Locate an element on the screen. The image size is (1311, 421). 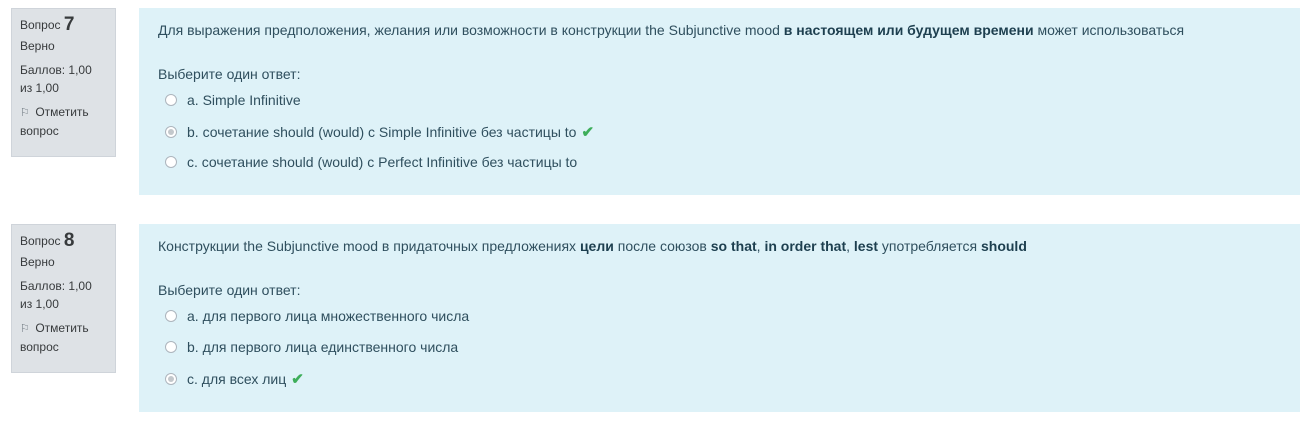
question-number: 8 is located at coordinates (69, 240).